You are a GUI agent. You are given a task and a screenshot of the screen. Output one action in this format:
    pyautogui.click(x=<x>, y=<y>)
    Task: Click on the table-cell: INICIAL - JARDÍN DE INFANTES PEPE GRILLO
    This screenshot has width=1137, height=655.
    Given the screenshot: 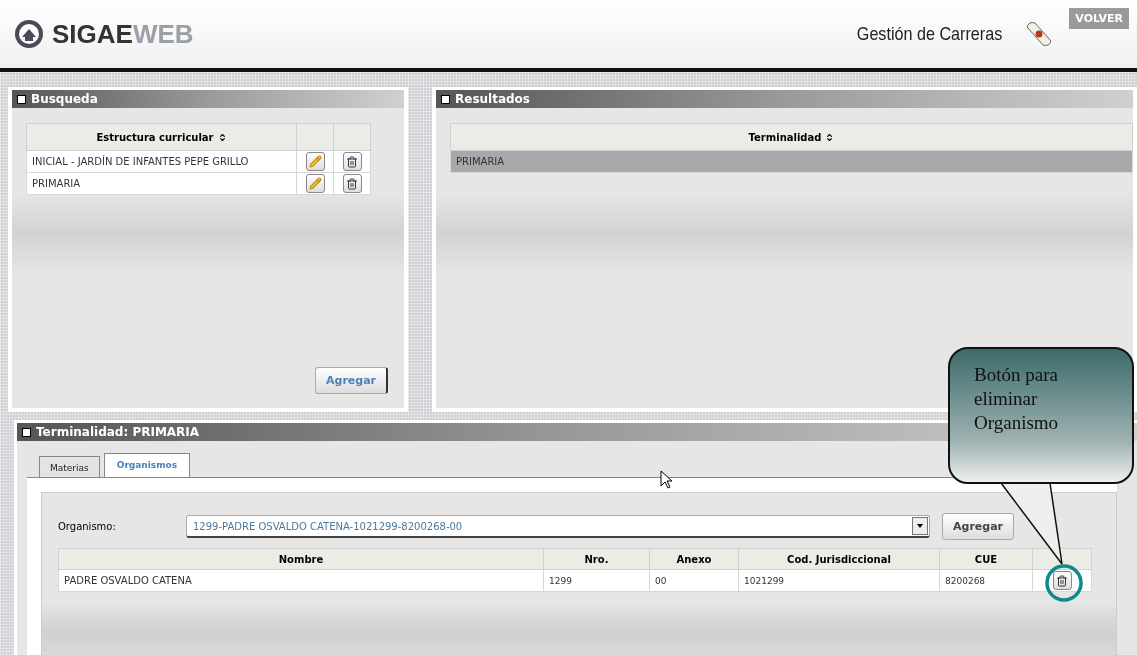 What is the action you would take?
    pyautogui.click(x=161, y=161)
    